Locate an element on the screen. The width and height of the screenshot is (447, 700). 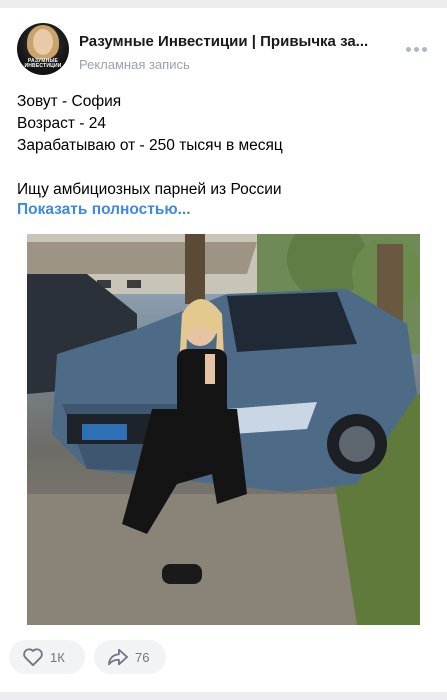
post-line: Зовут - София is located at coordinates (69, 101).